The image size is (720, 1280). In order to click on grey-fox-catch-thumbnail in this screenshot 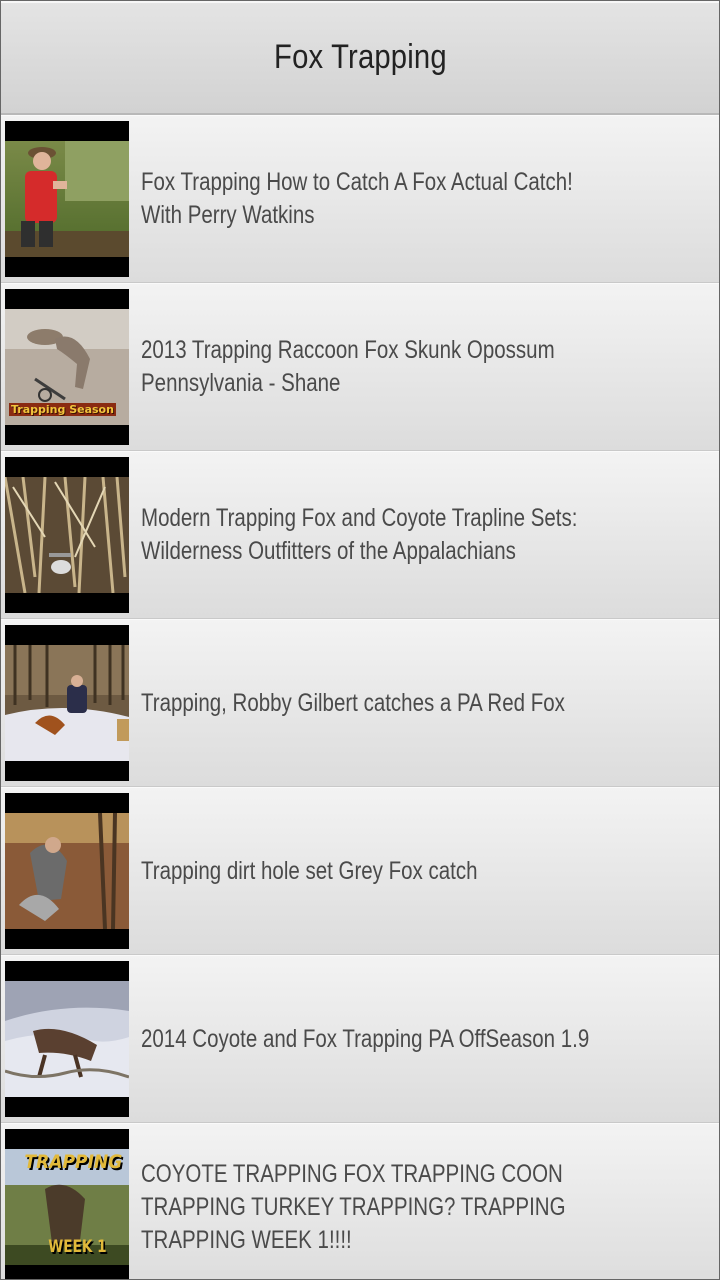, I will do `click(67, 871)`.